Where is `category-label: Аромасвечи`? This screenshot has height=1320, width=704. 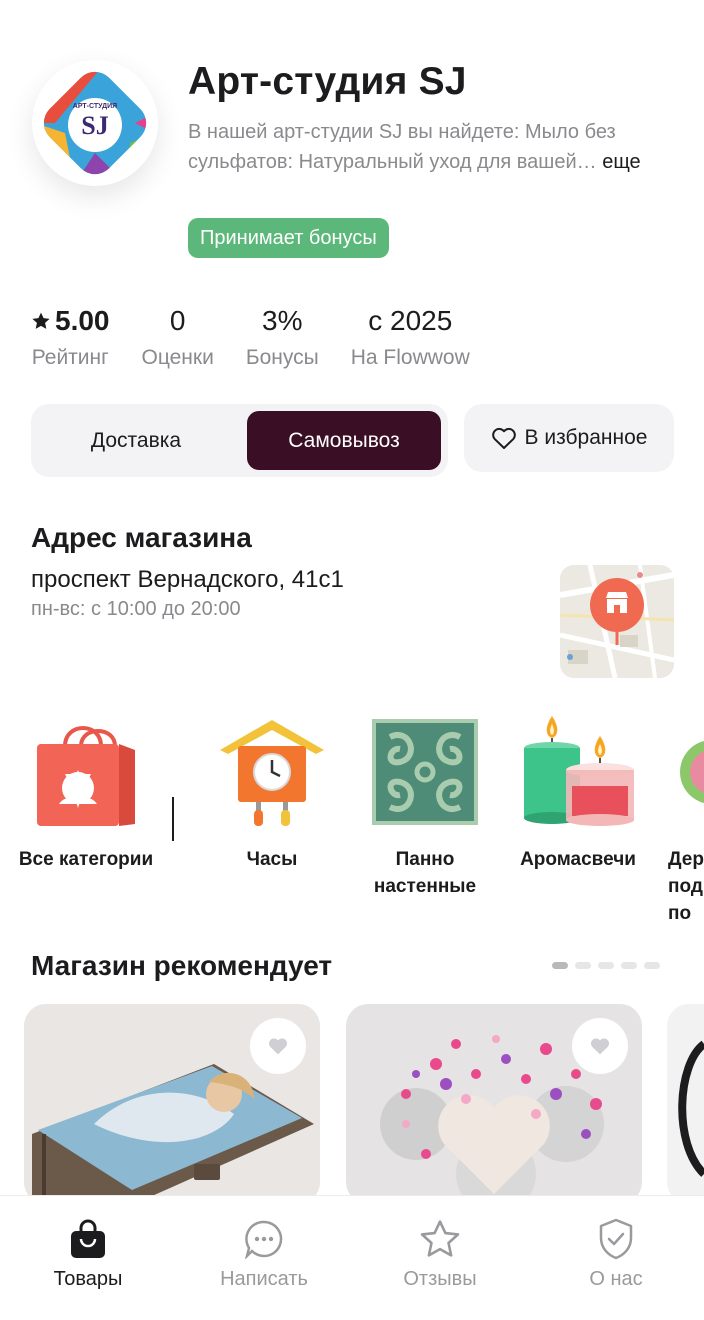
category-label: Аромасвечи is located at coordinates (578, 859).